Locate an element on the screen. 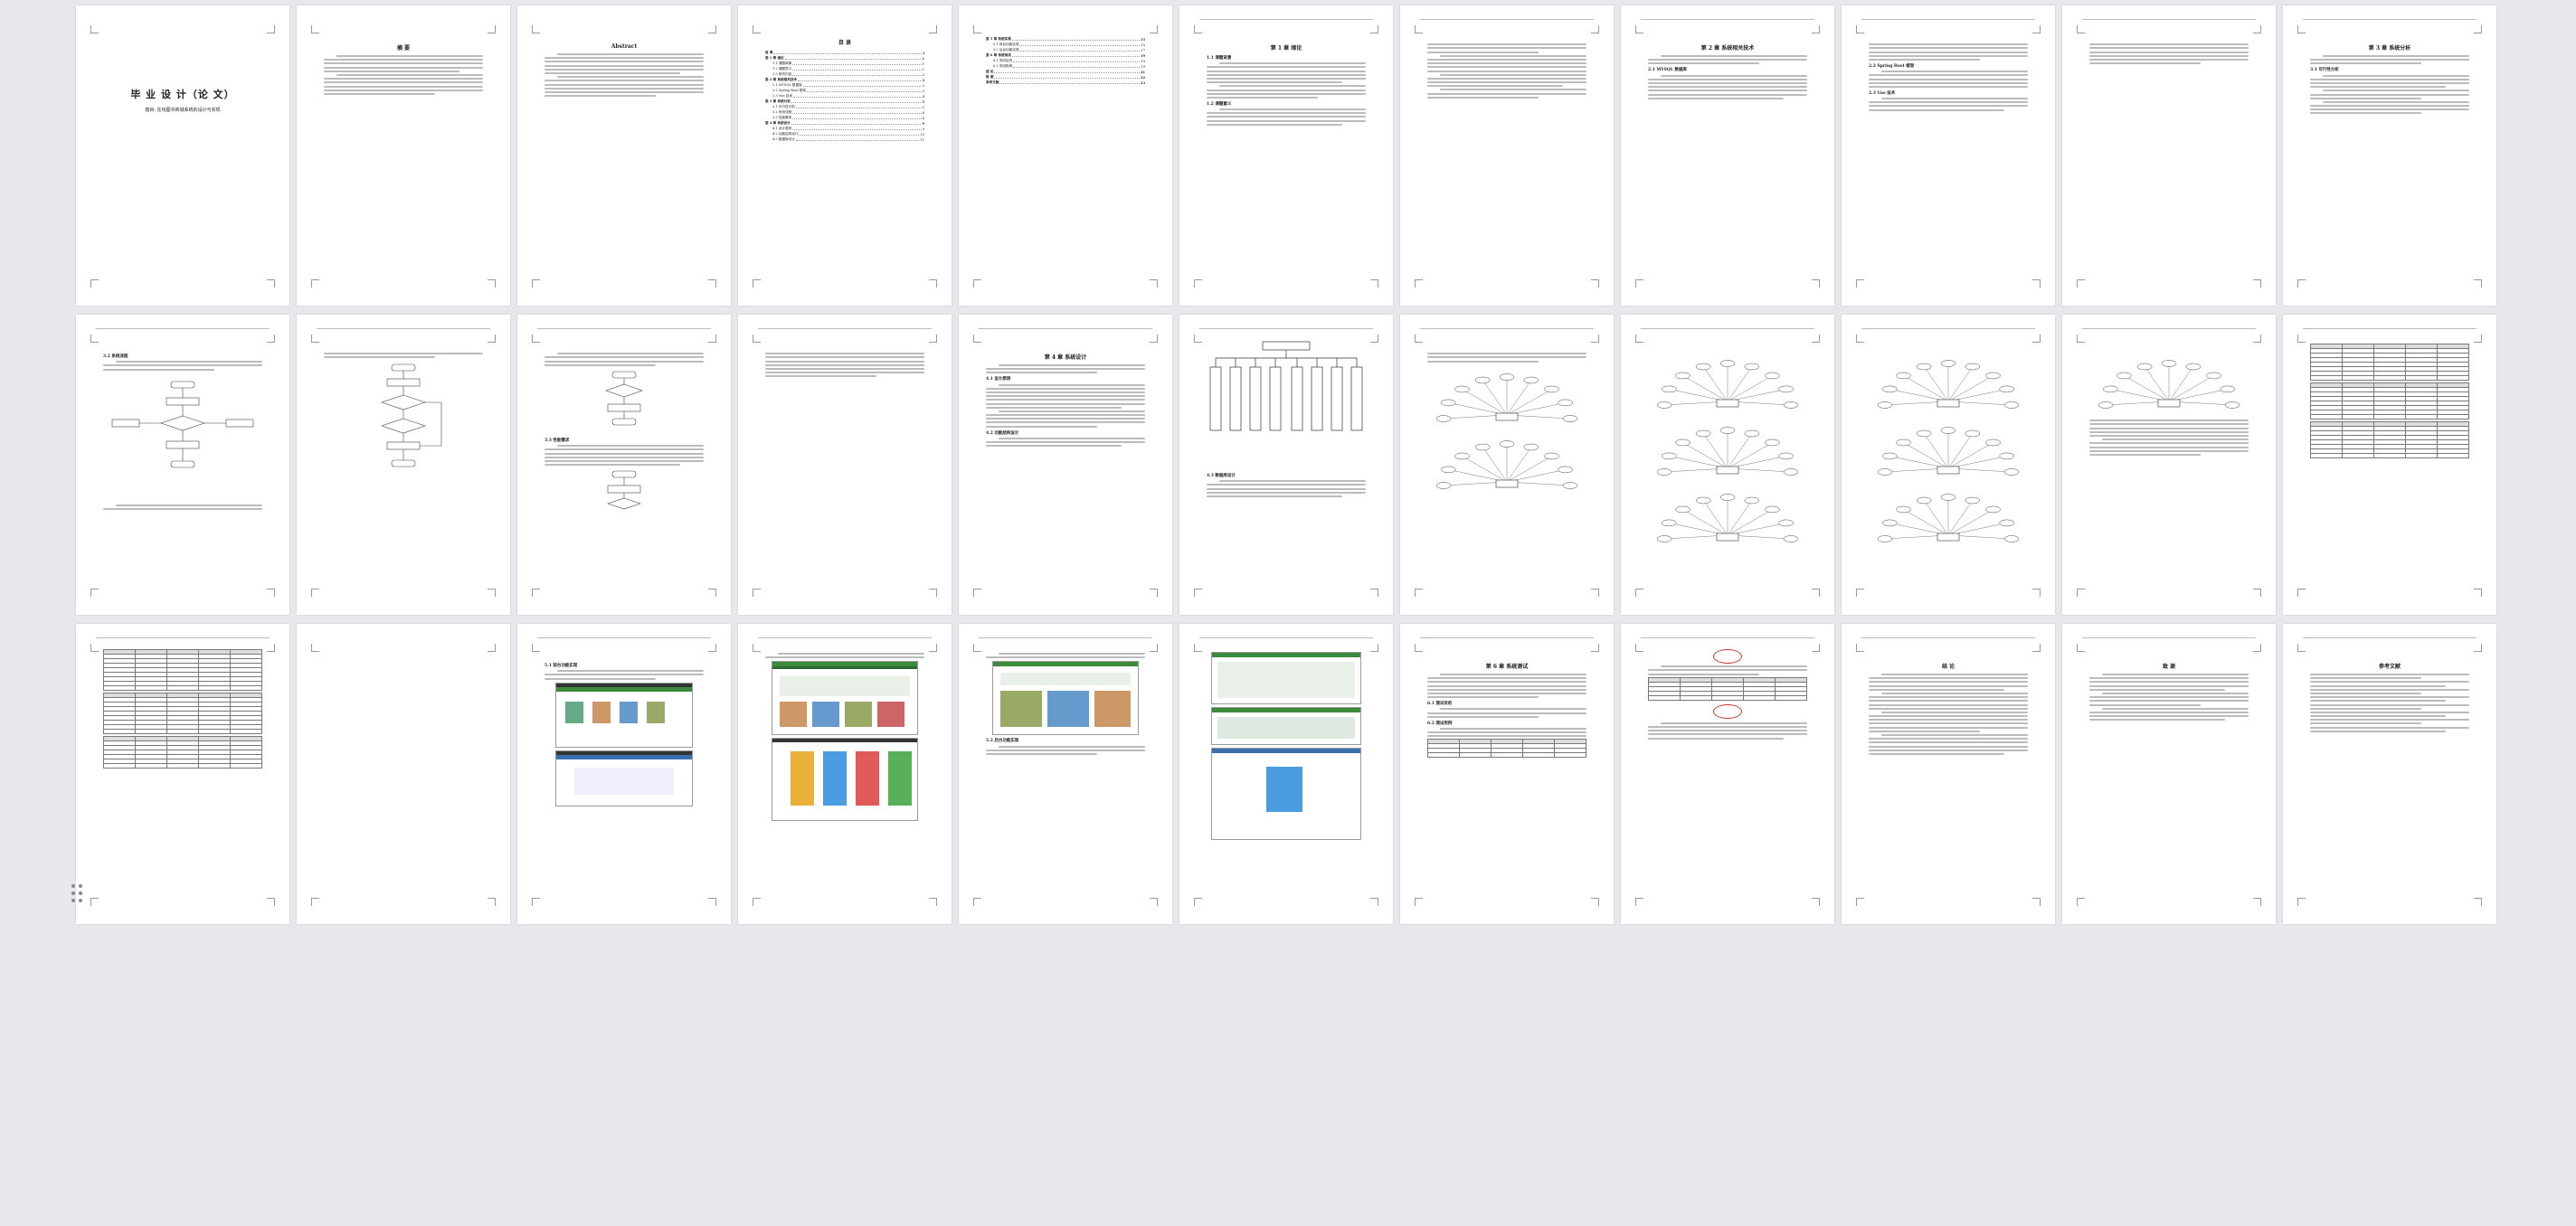 Image resolution: width=2576 pixels, height=1226 pixels. ch3-s2-heading: 3.2 系统流程 is located at coordinates (116, 356).